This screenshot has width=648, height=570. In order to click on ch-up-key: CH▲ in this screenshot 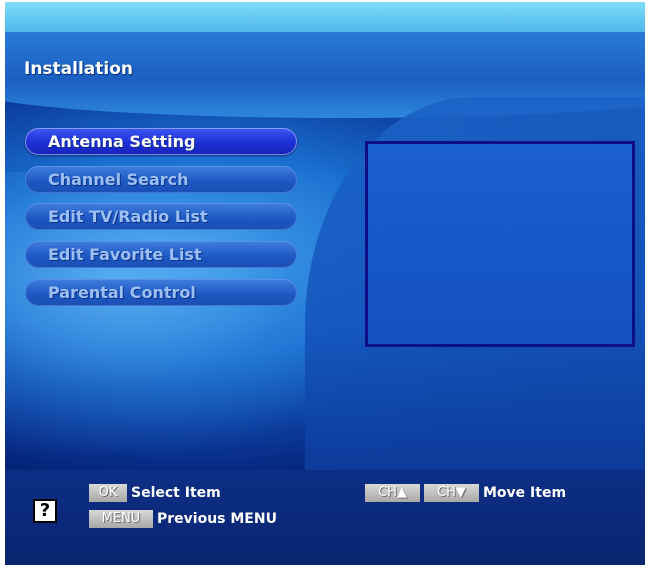, I will do `click(392, 493)`.